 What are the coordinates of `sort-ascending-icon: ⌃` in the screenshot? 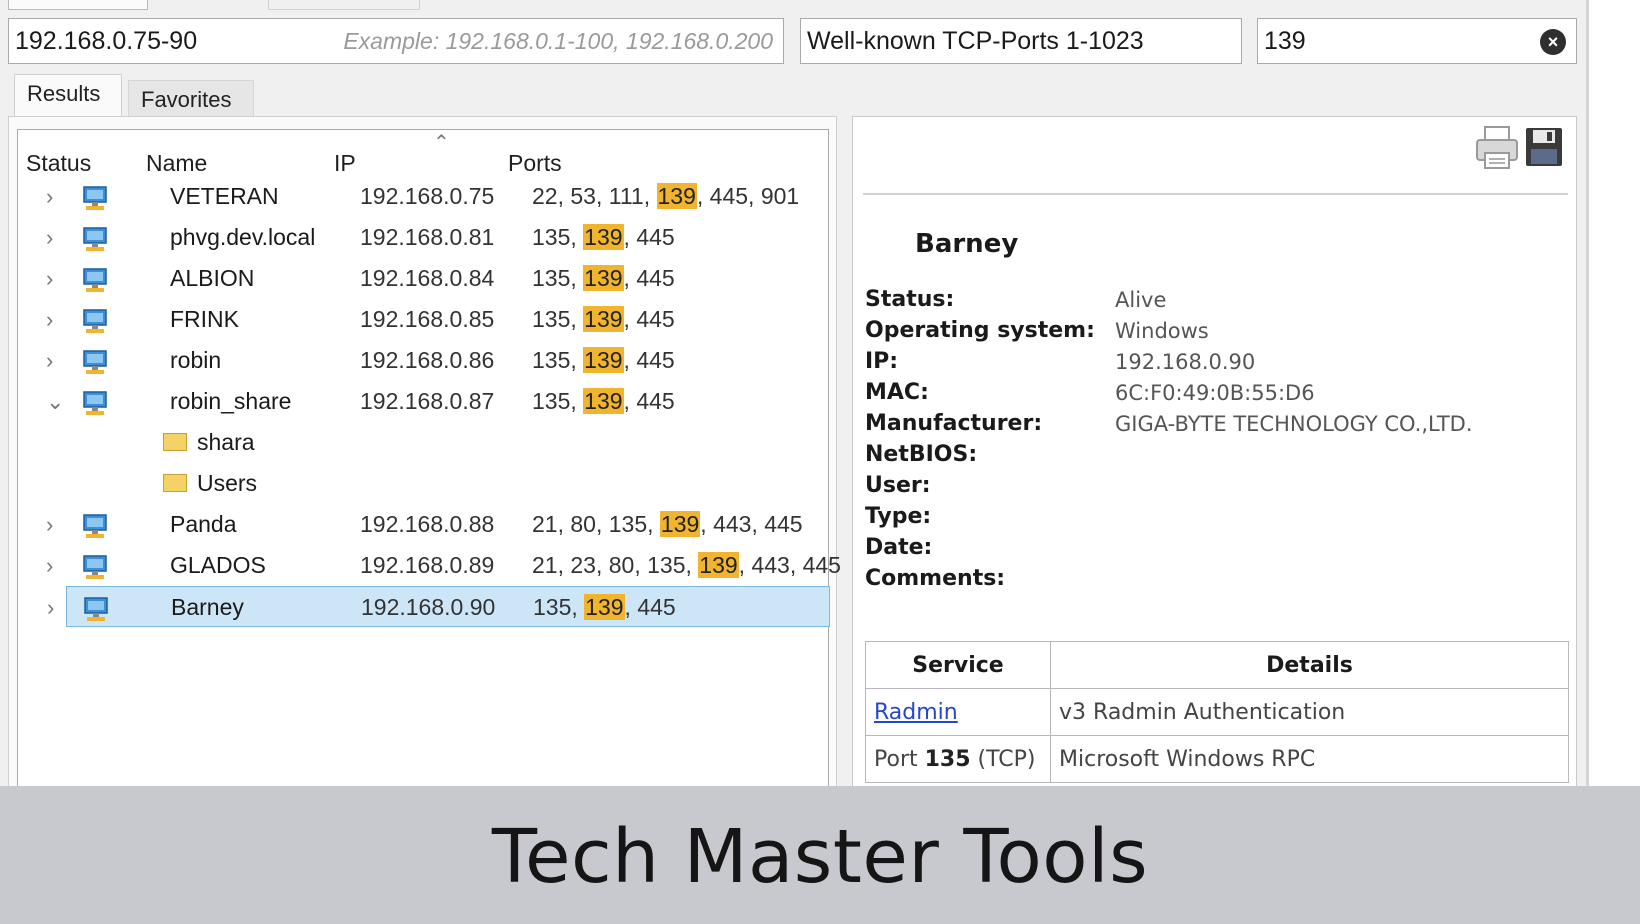 It's located at (441, 143).